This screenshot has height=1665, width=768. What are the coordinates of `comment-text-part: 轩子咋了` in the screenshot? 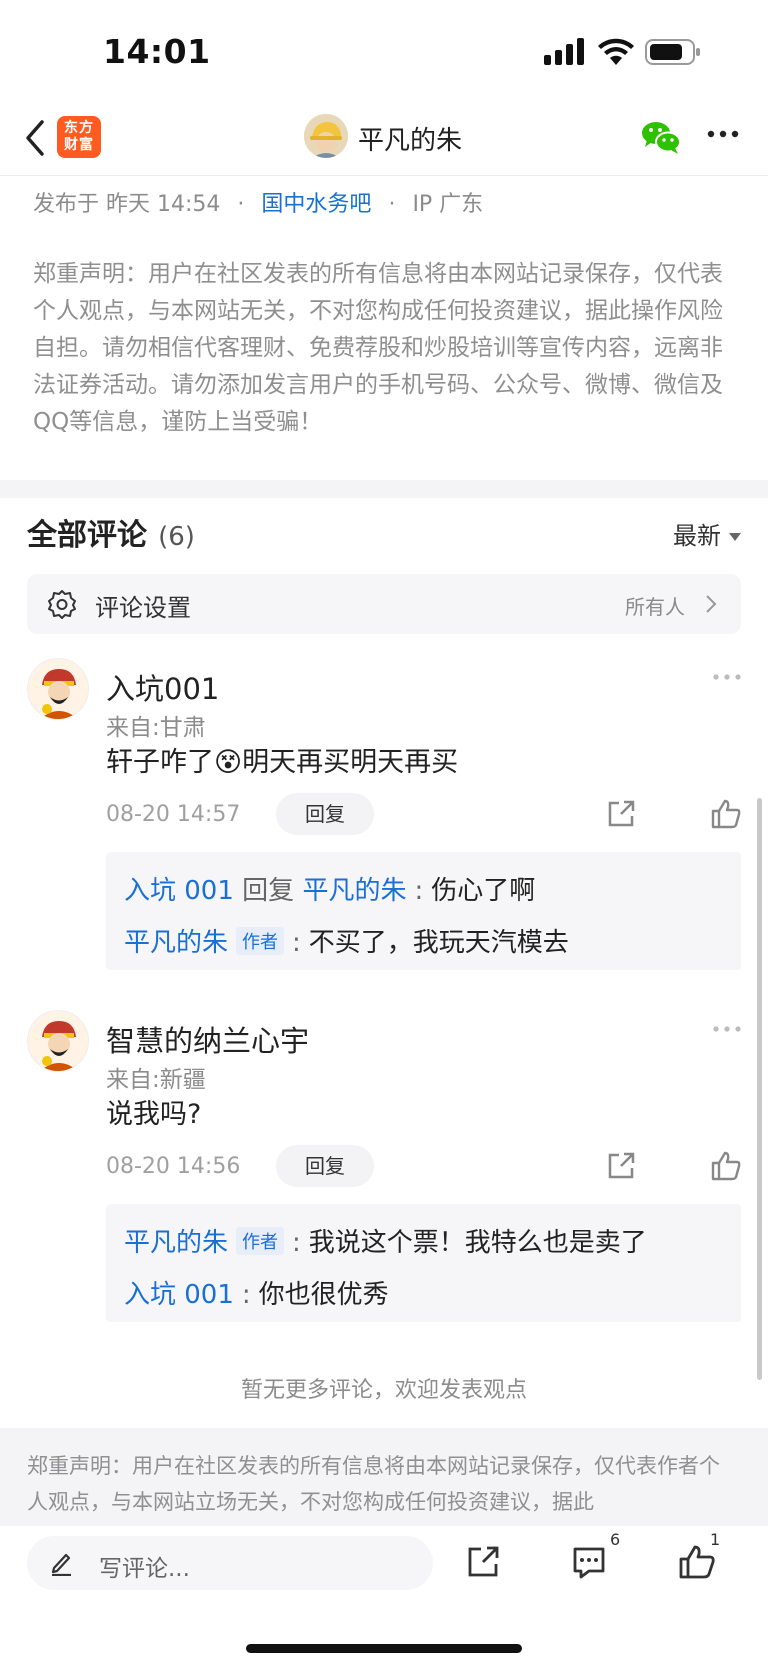 It's located at (160, 762).